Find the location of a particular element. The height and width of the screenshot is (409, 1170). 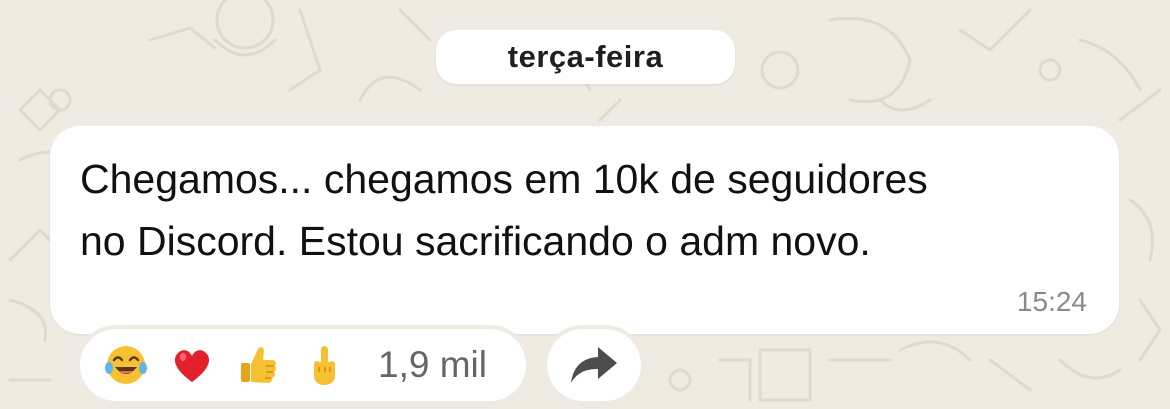

reaction-count: 1,9 mil is located at coordinates (432, 364).